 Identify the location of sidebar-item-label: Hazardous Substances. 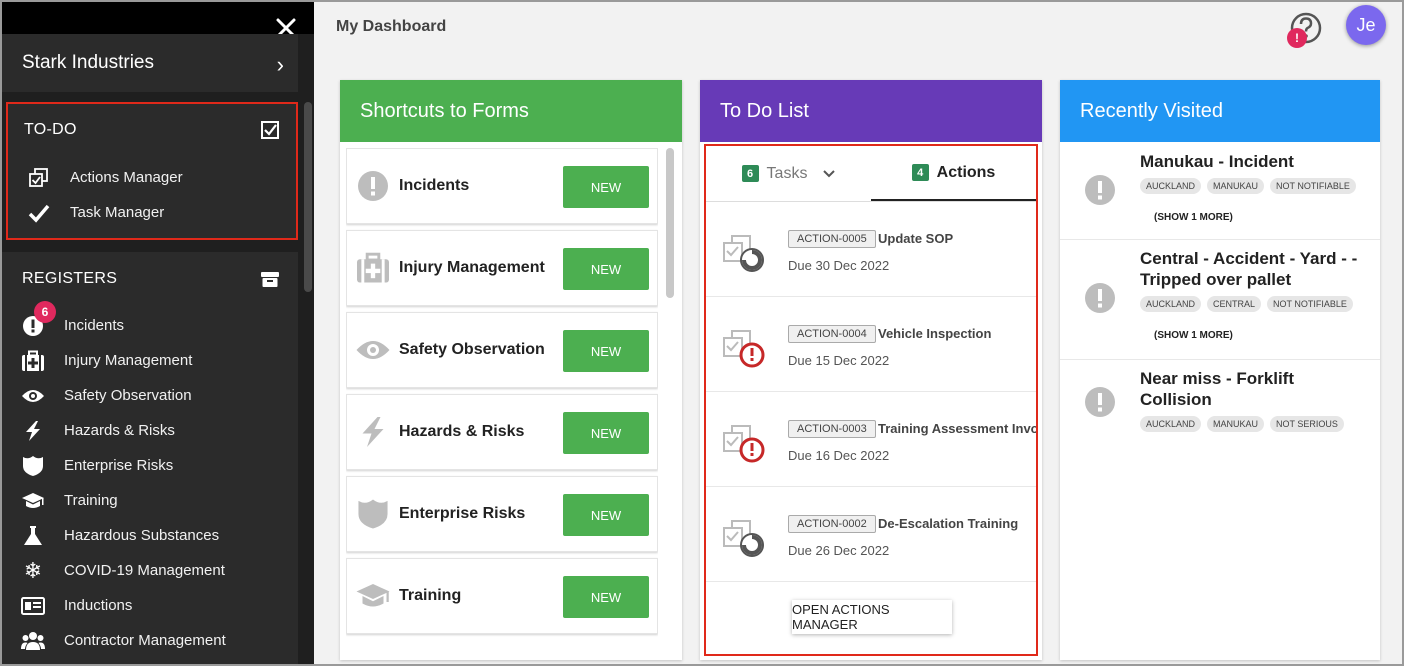
(142, 535).